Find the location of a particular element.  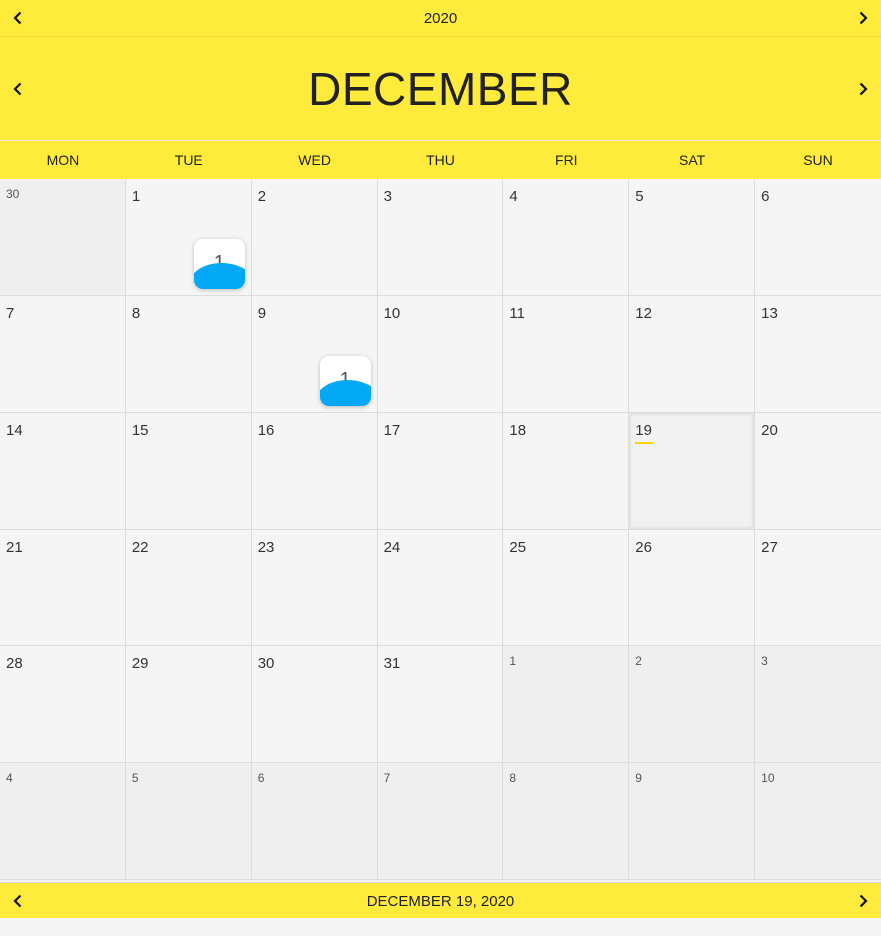

day-number: 28 is located at coordinates (14, 664).